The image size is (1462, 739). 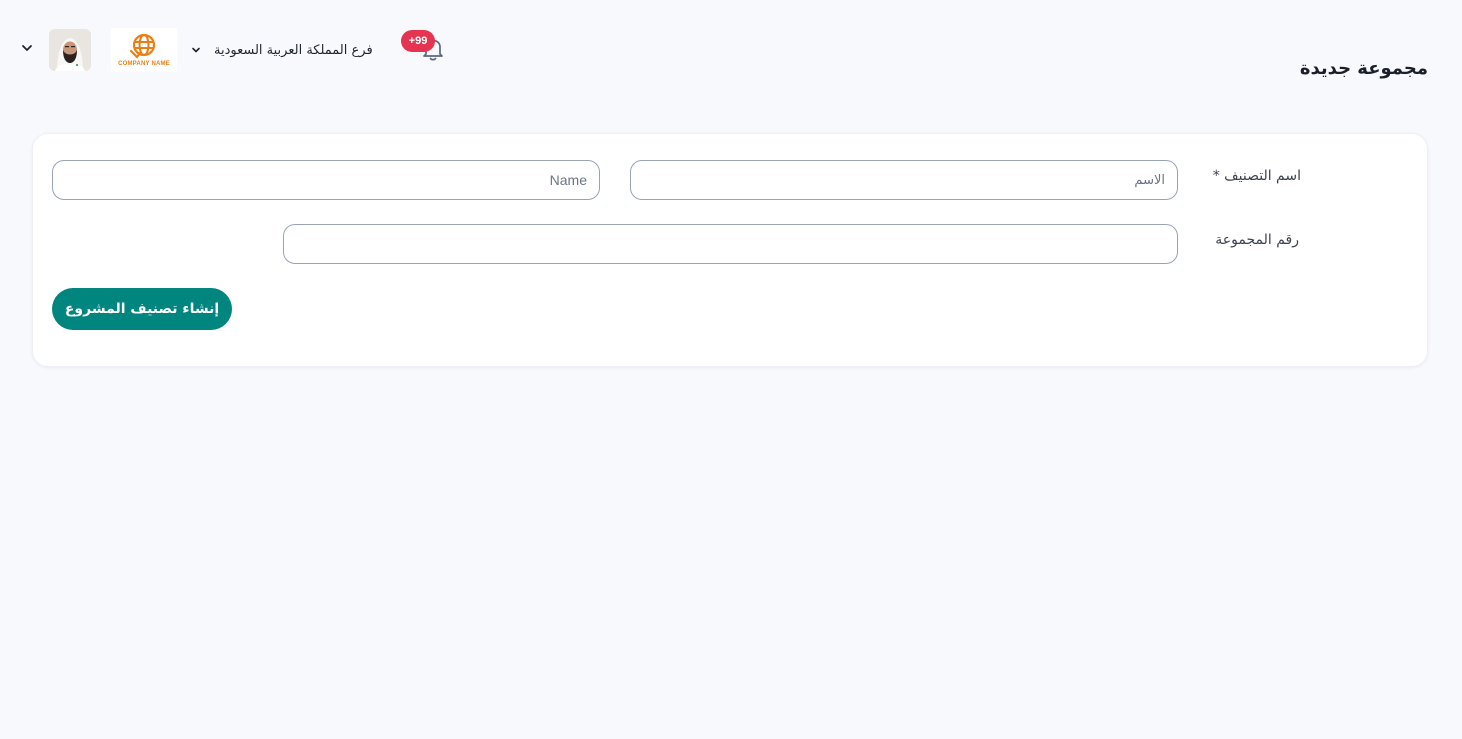 What do you see at coordinates (144, 64) in the screenshot?
I see `company-logo-text: COMPANY NAME` at bounding box center [144, 64].